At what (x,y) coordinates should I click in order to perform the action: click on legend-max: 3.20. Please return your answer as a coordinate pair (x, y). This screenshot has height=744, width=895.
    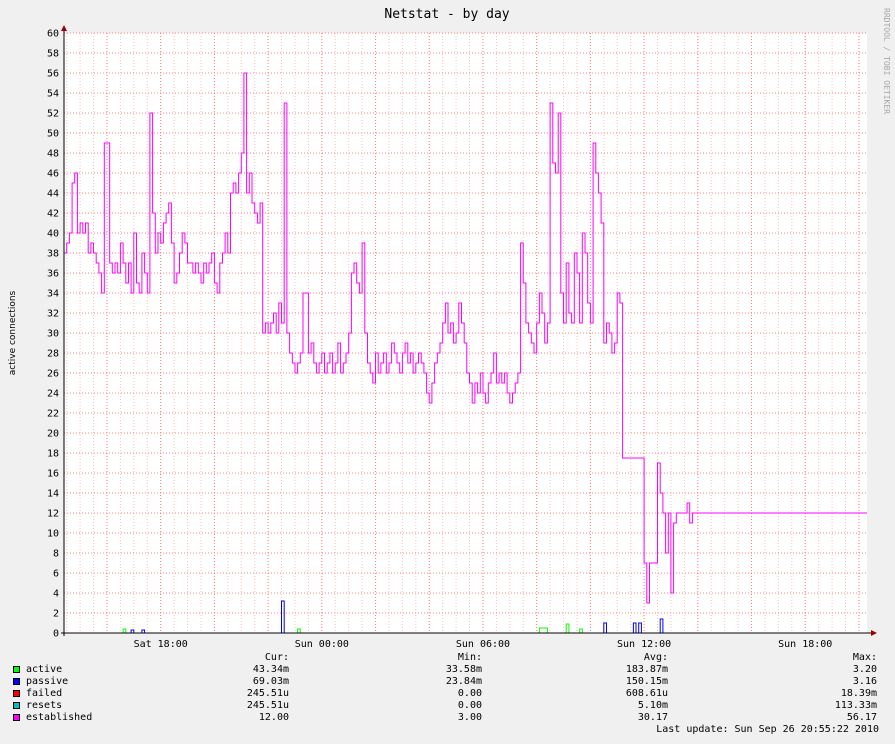
    Looking at the image, I should click on (864, 669).